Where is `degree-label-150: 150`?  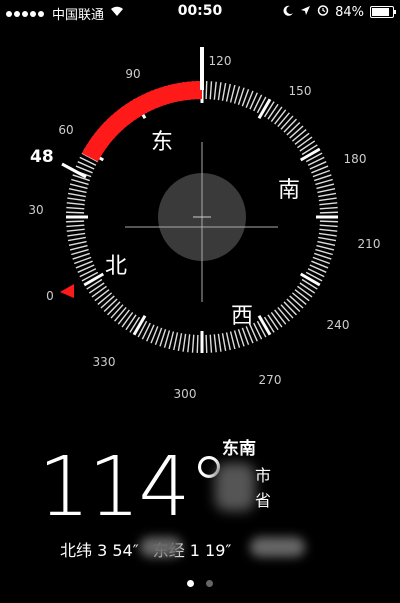 degree-label-150: 150 is located at coordinates (300, 91).